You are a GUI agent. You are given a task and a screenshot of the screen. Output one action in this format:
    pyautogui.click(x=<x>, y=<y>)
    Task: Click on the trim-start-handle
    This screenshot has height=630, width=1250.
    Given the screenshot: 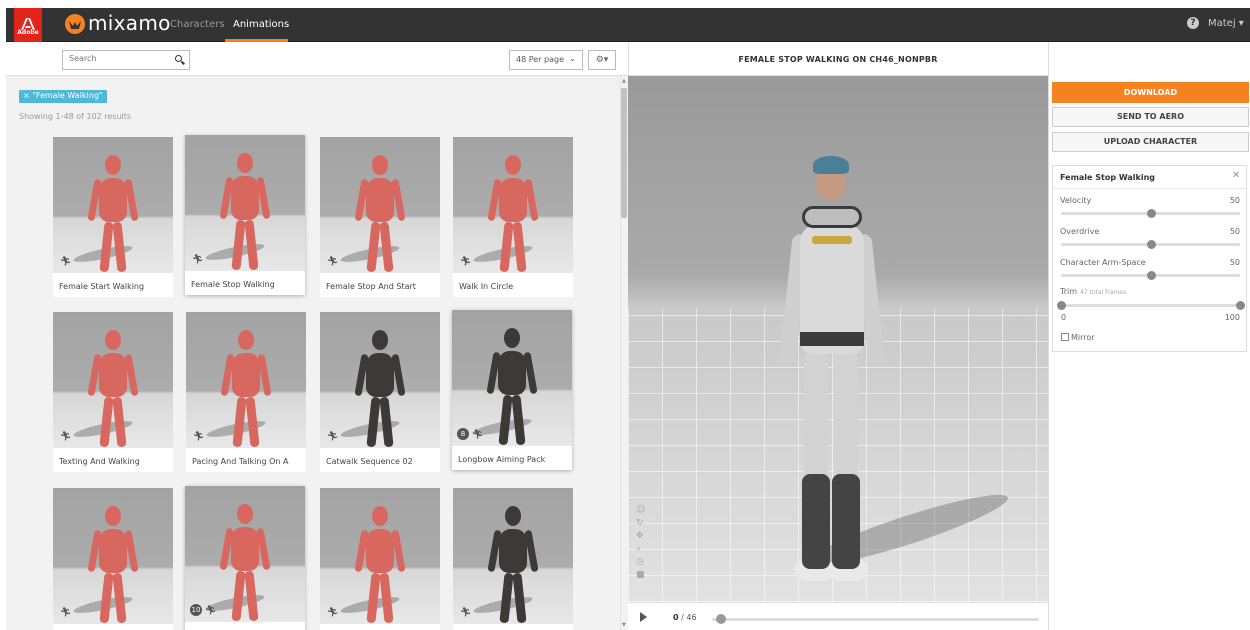 What is the action you would take?
    pyautogui.click(x=1061, y=305)
    